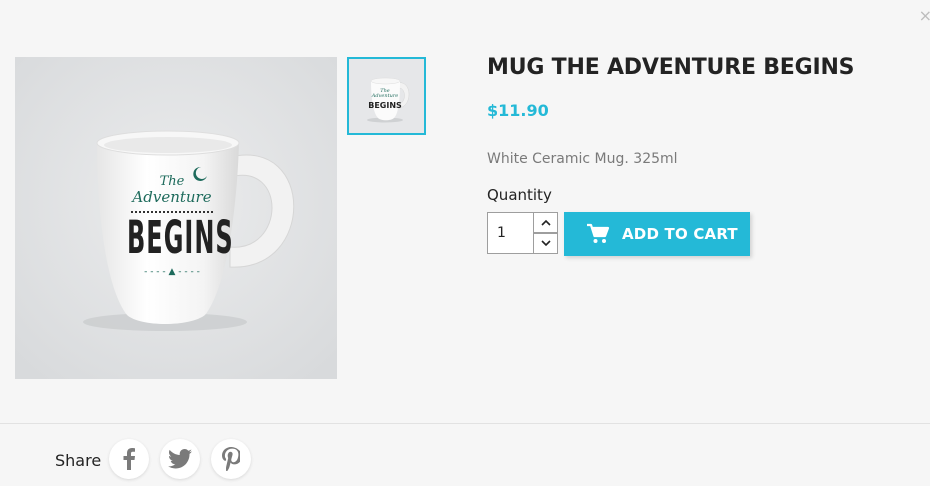  I want to click on add-to-cart-button: ADD TO CART, so click(657, 234).